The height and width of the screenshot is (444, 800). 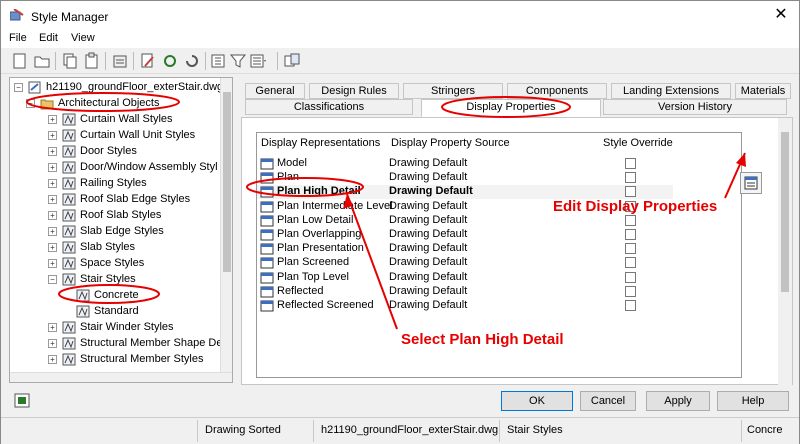 I want to click on tab-tabs_top-3: Components, so click(x=557, y=91).